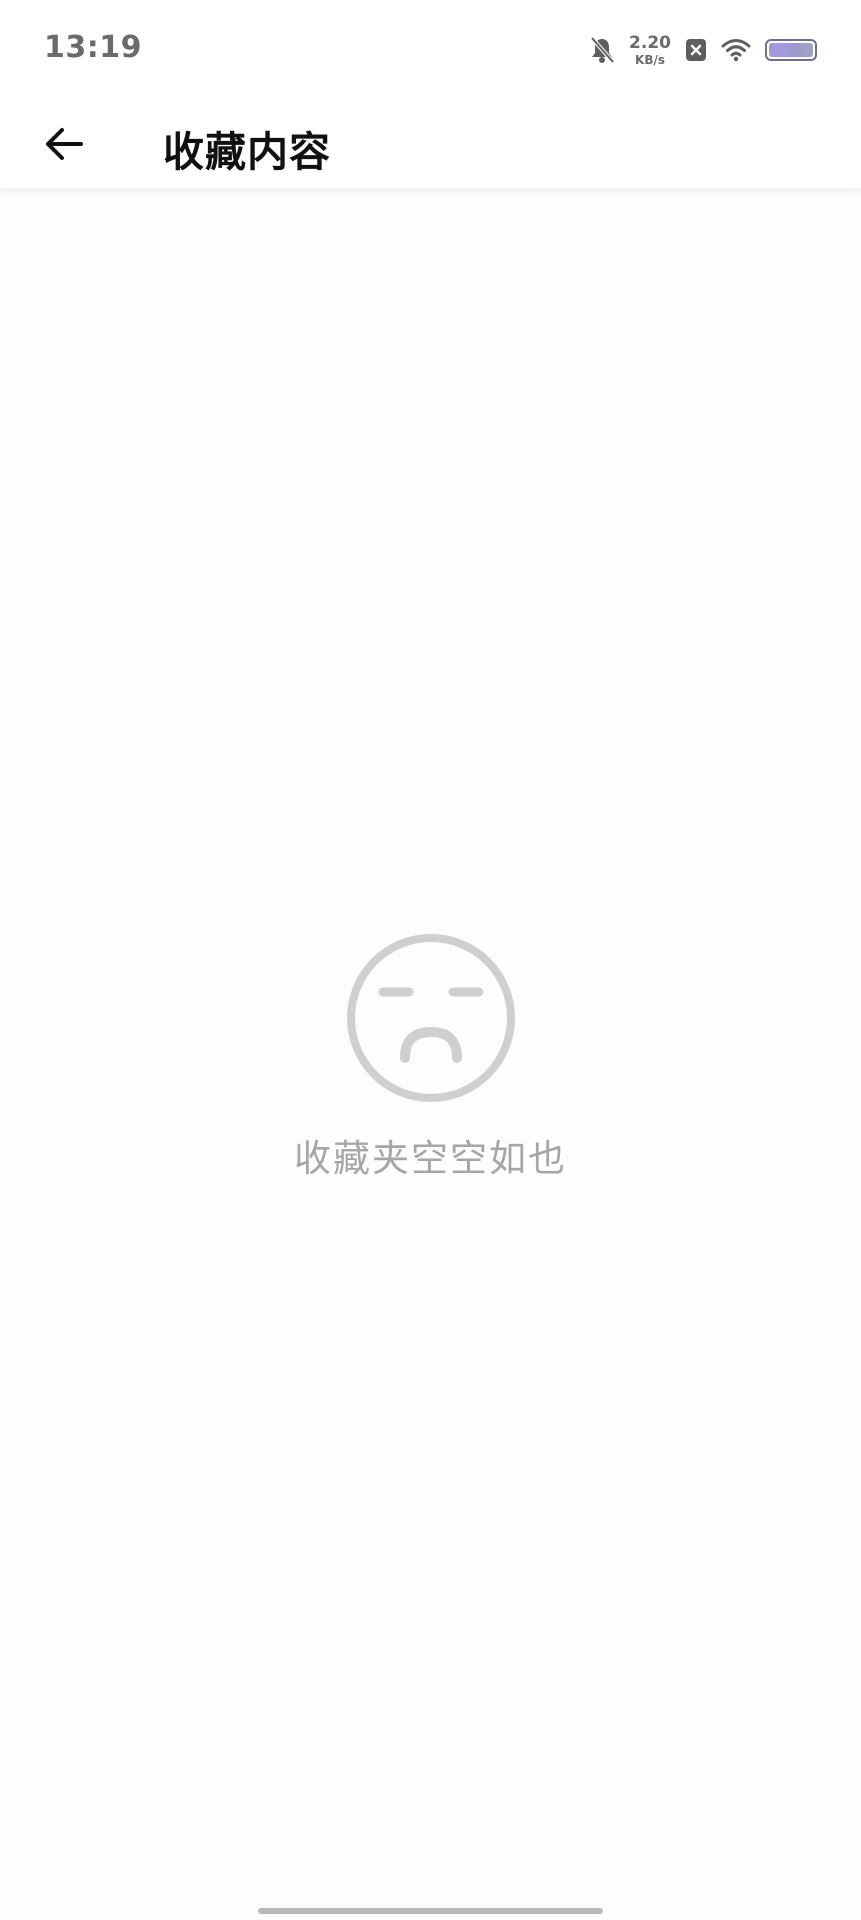 The height and width of the screenshot is (1920, 861). What do you see at coordinates (650, 59) in the screenshot?
I see `network-speed-unit: KB/s` at bounding box center [650, 59].